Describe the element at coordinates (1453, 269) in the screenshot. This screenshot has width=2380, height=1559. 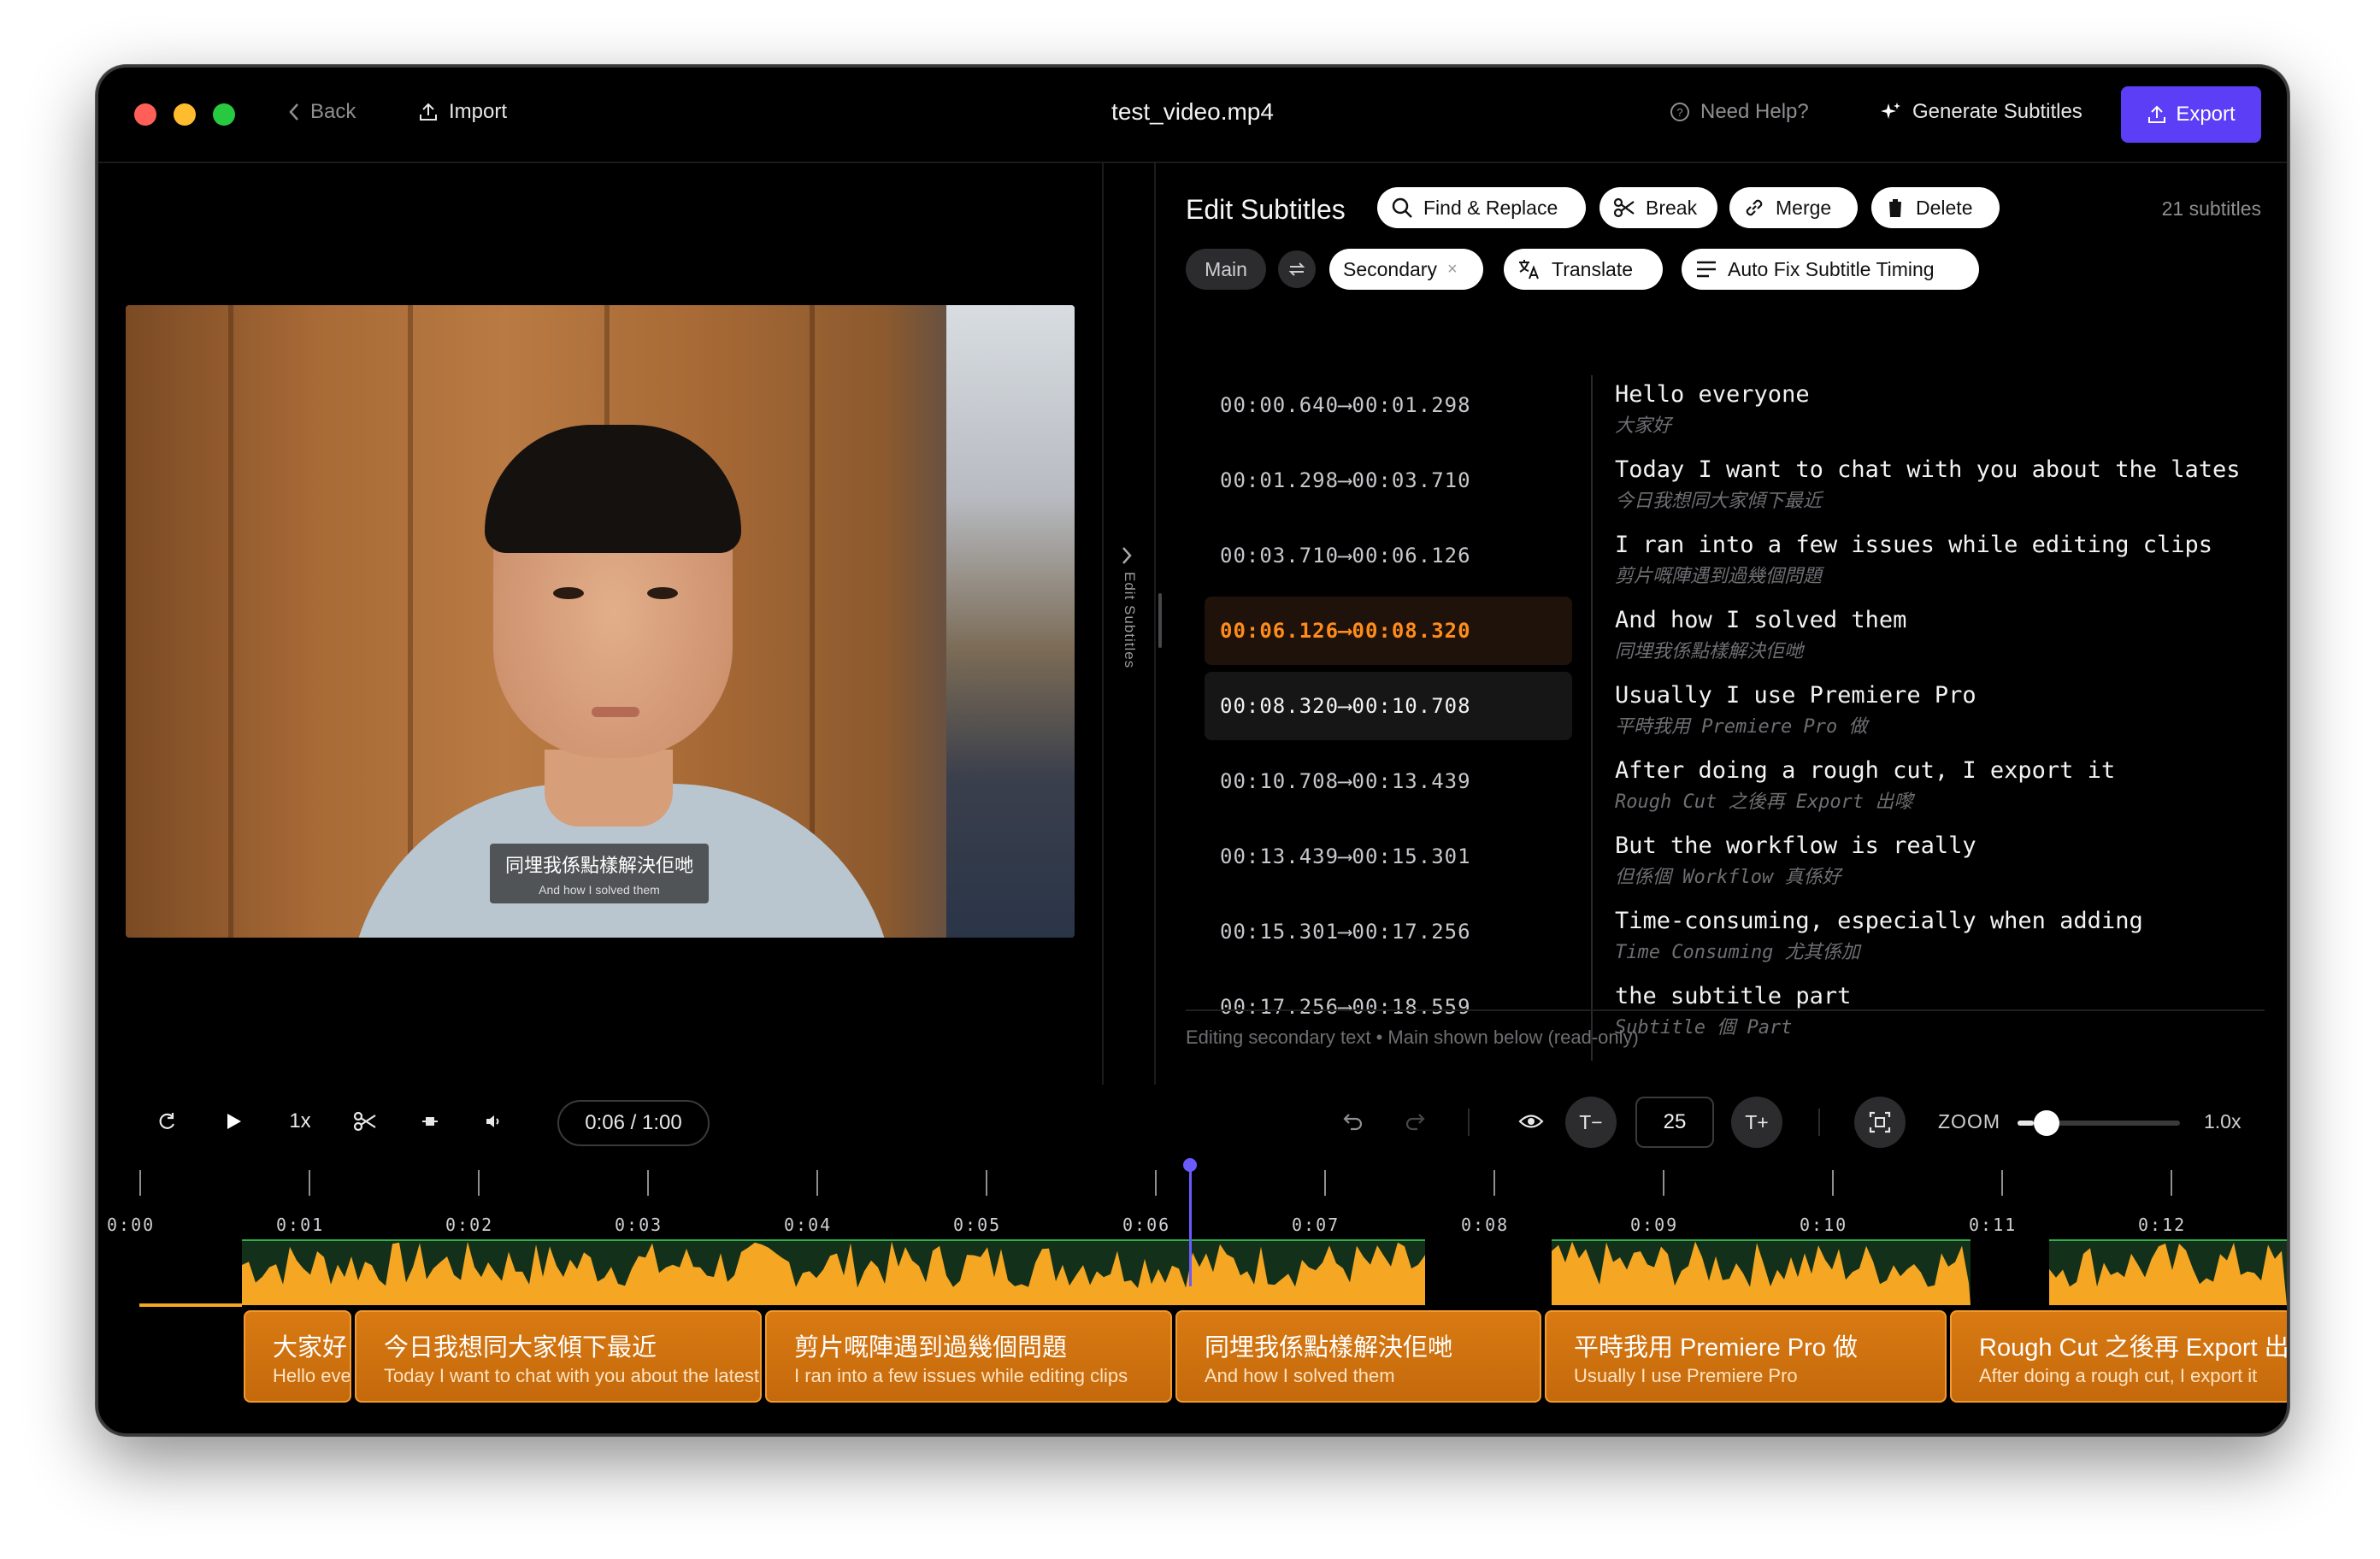
I see `close-icon: ×` at that location.